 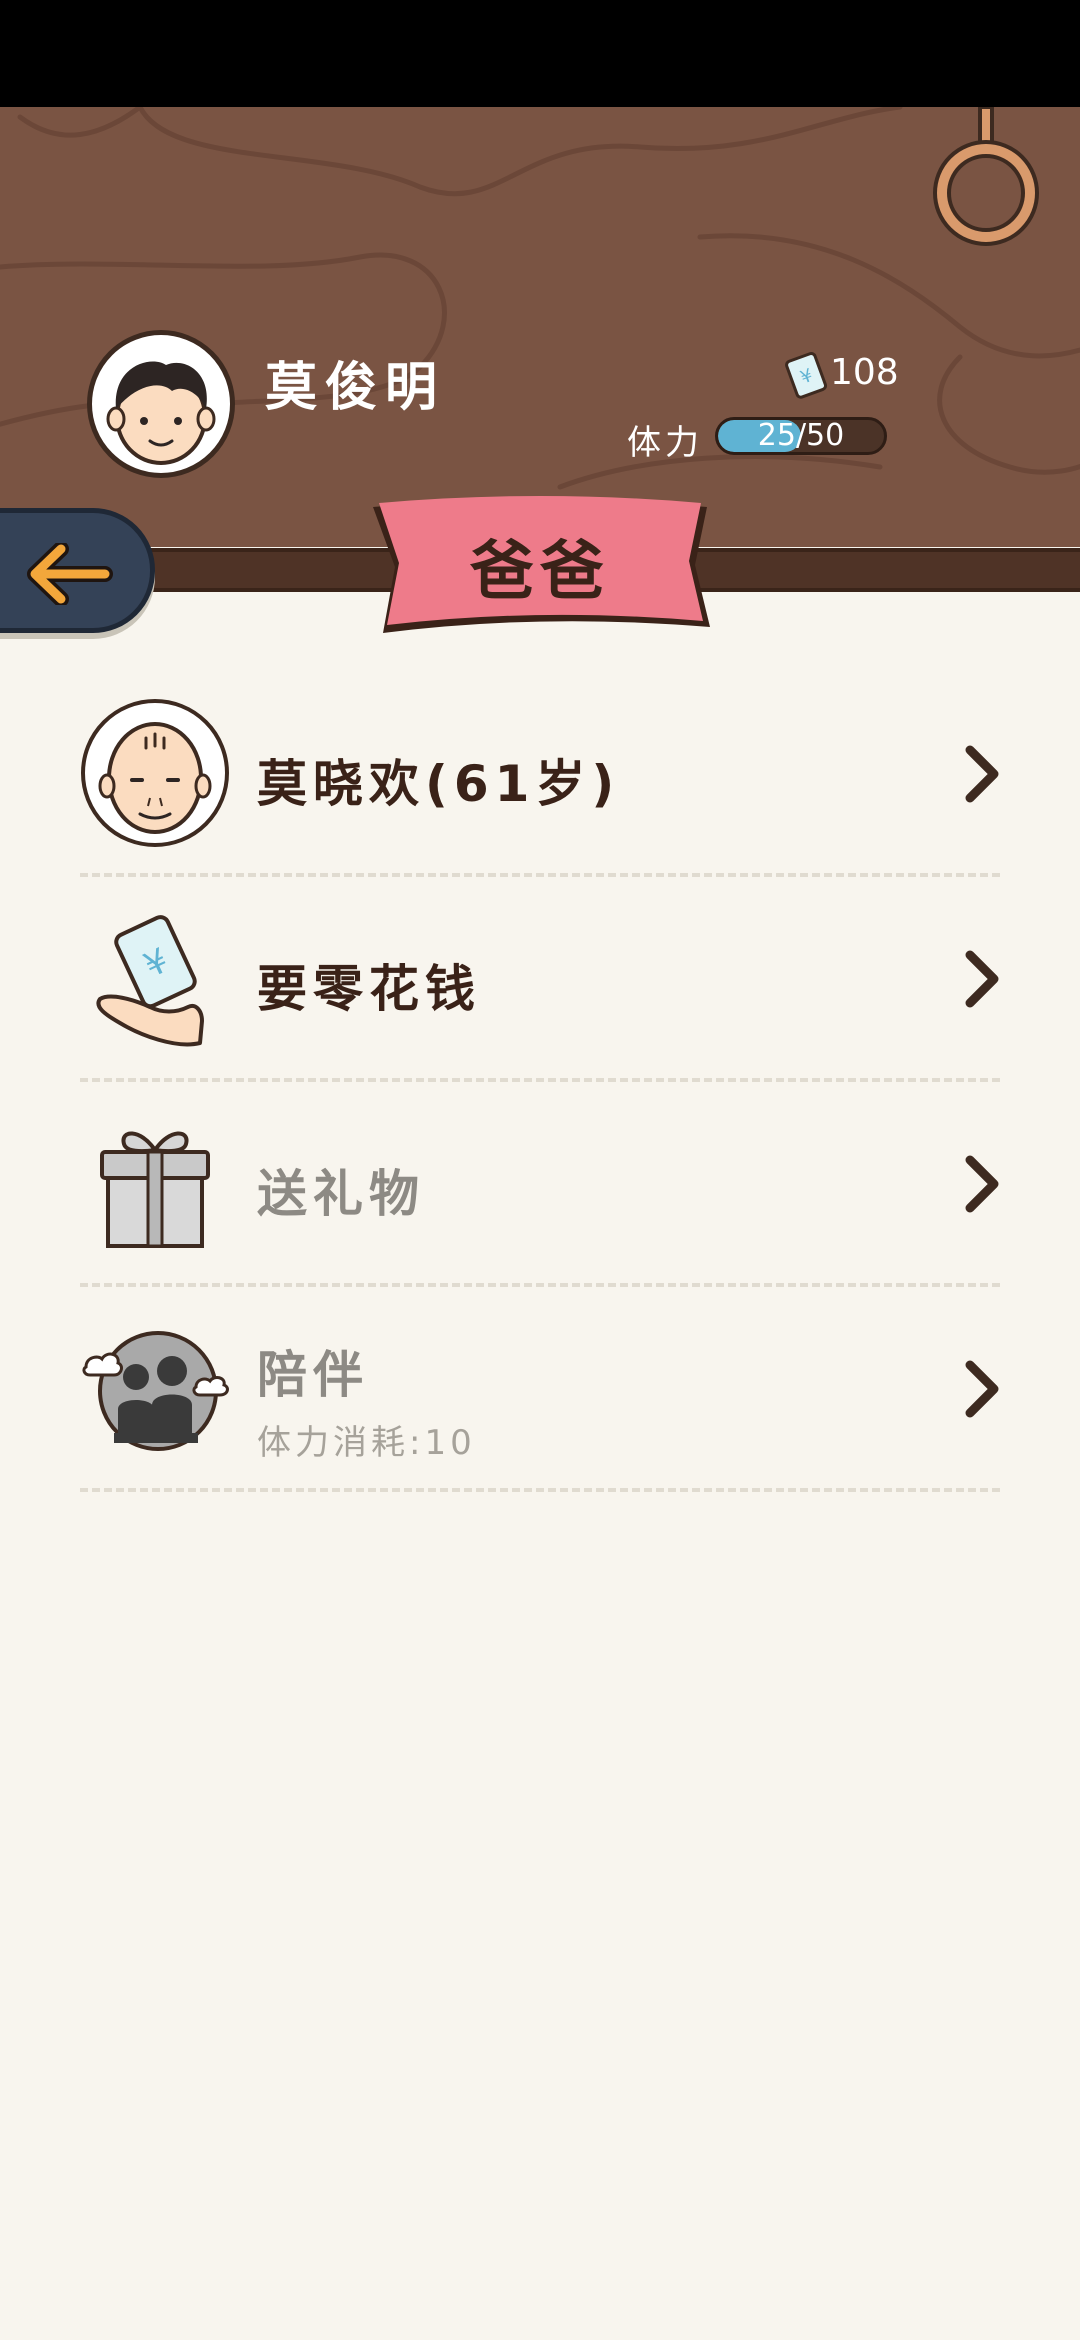 What do you see at coordinates (341, 1194) in the screenshot?
I see `menu-label: 送礼物` at bounding box center [341, 1194].